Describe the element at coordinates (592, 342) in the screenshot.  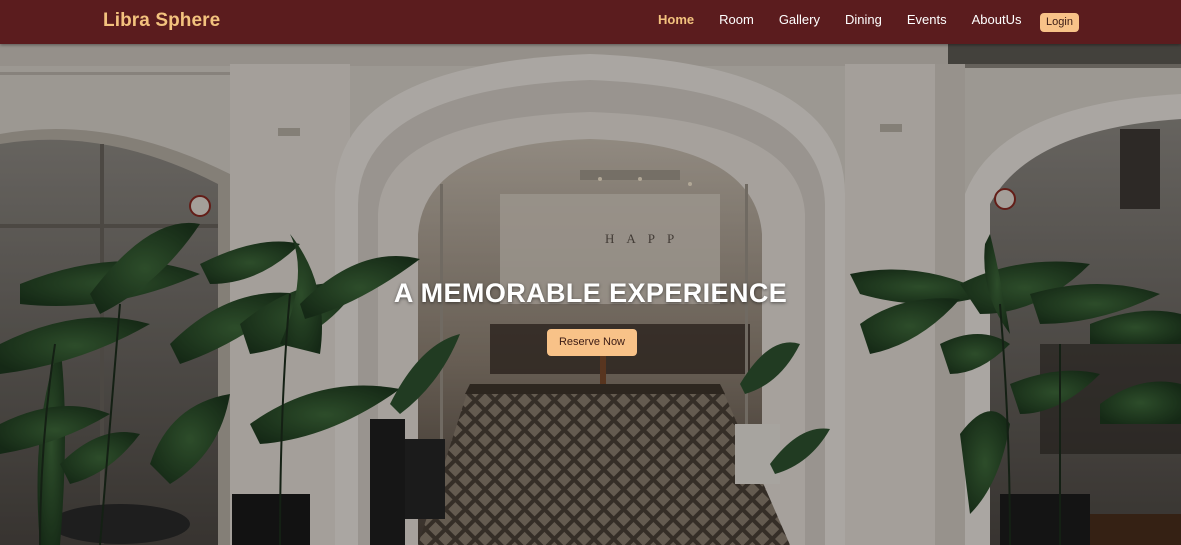
I see `reserve-now-button: Reserve Now` at that location.